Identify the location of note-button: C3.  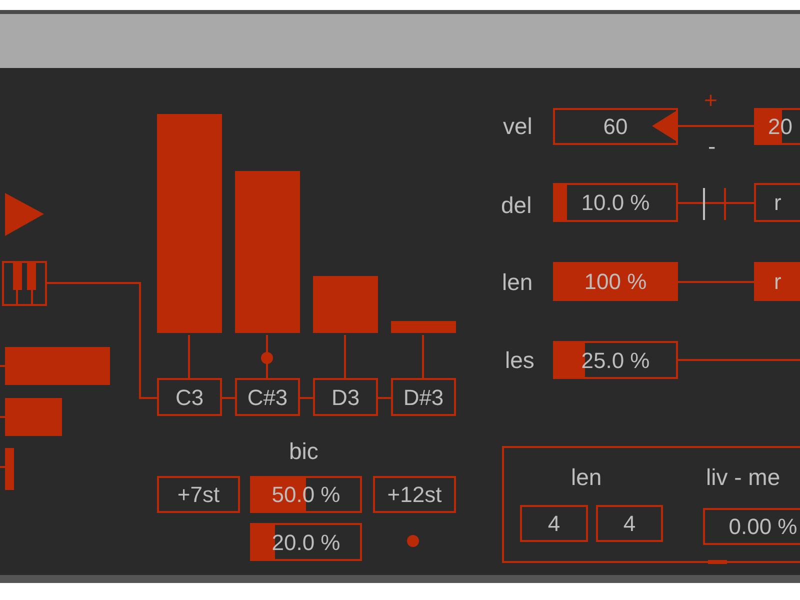
(189, 397).